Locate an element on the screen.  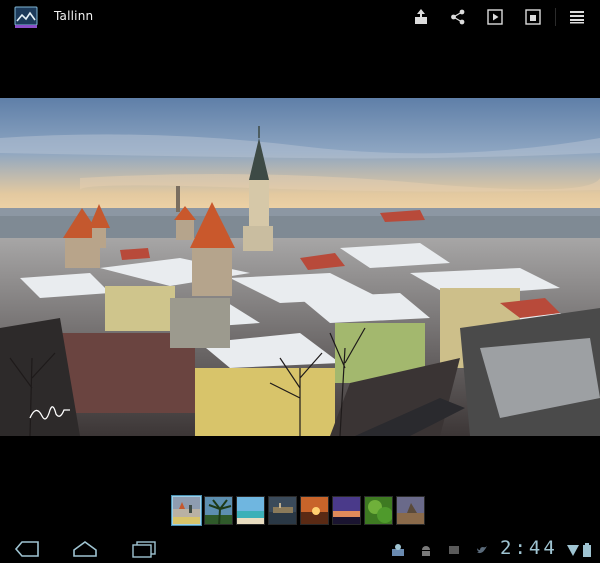
set-as-icon is located at coordinates (533, 17).